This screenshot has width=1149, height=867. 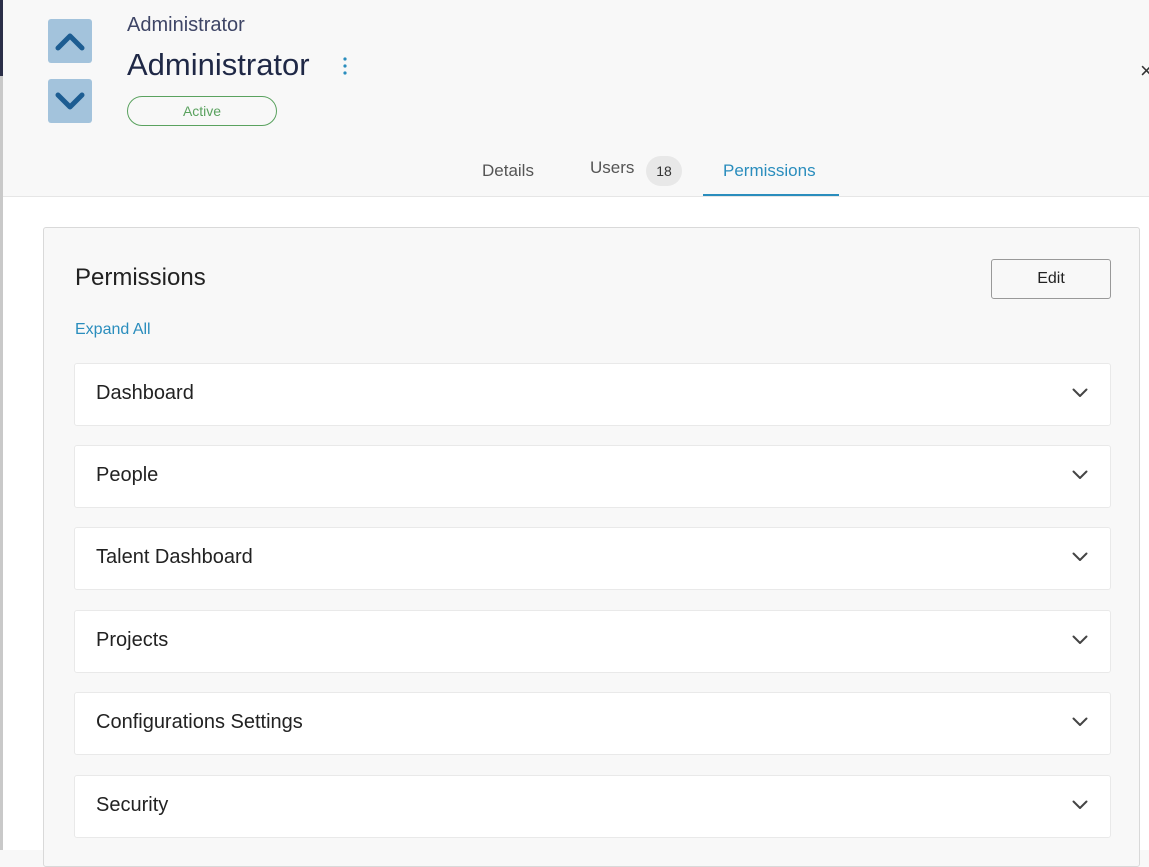 I want to click on section-label: Projects, so click(x=132, y=640).